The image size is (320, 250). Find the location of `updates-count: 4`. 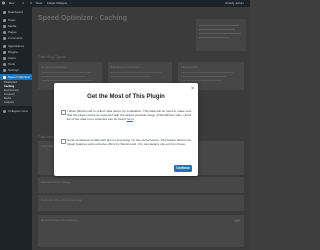

updates-count: 4 is located at coordinates (23, 3).